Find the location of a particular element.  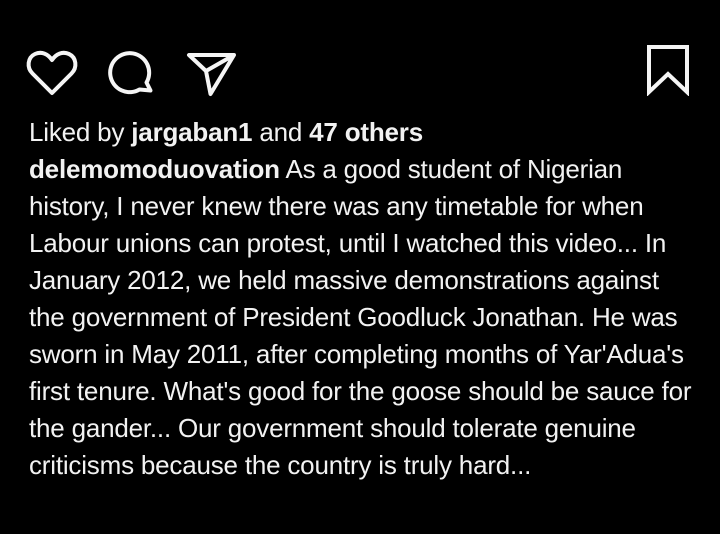

liker-username: jargaban1 is located at coordinates (191, 132).